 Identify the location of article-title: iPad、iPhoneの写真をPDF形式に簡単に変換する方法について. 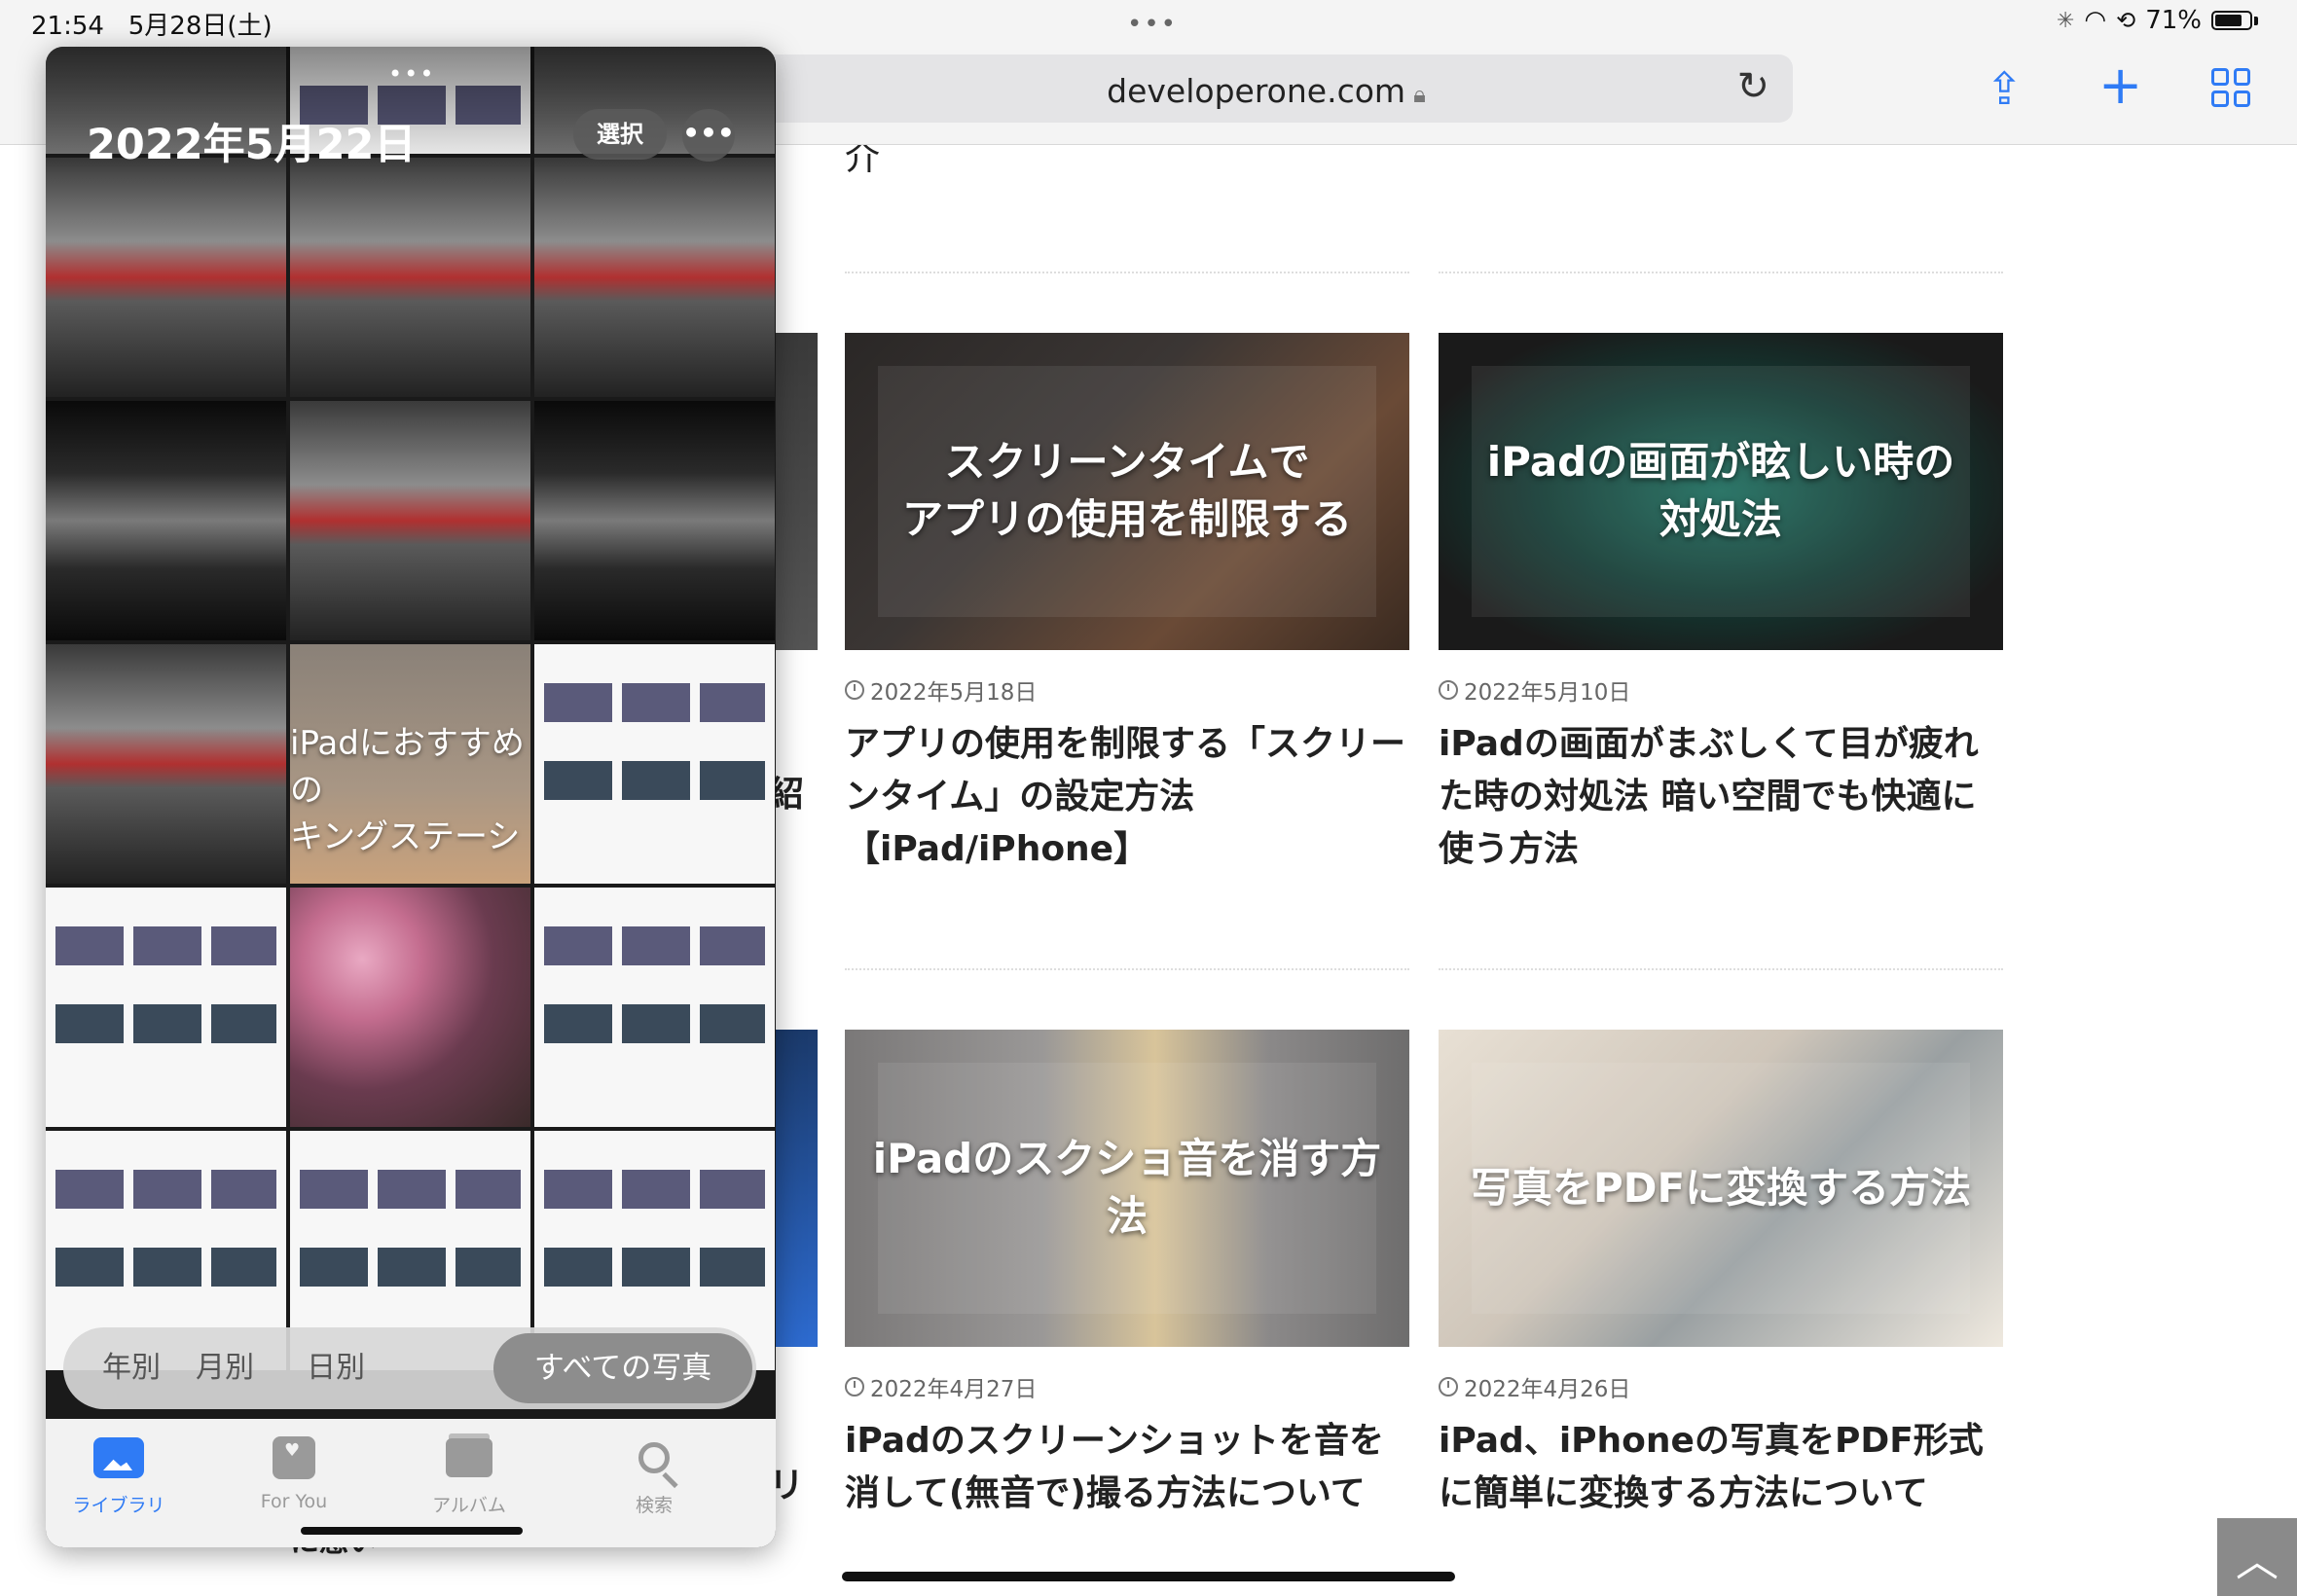
(1721, 1468).